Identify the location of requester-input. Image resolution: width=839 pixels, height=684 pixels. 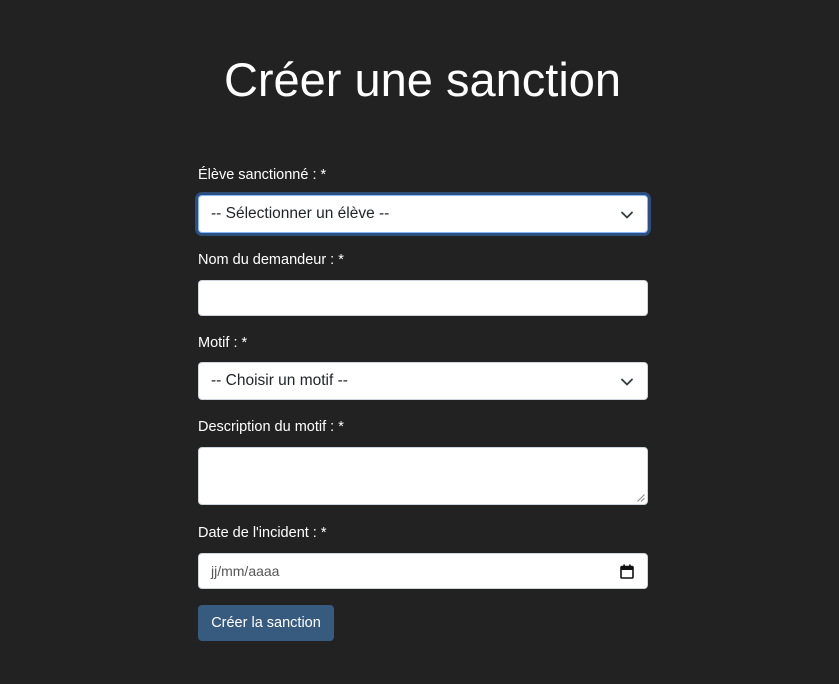
(423, 298).